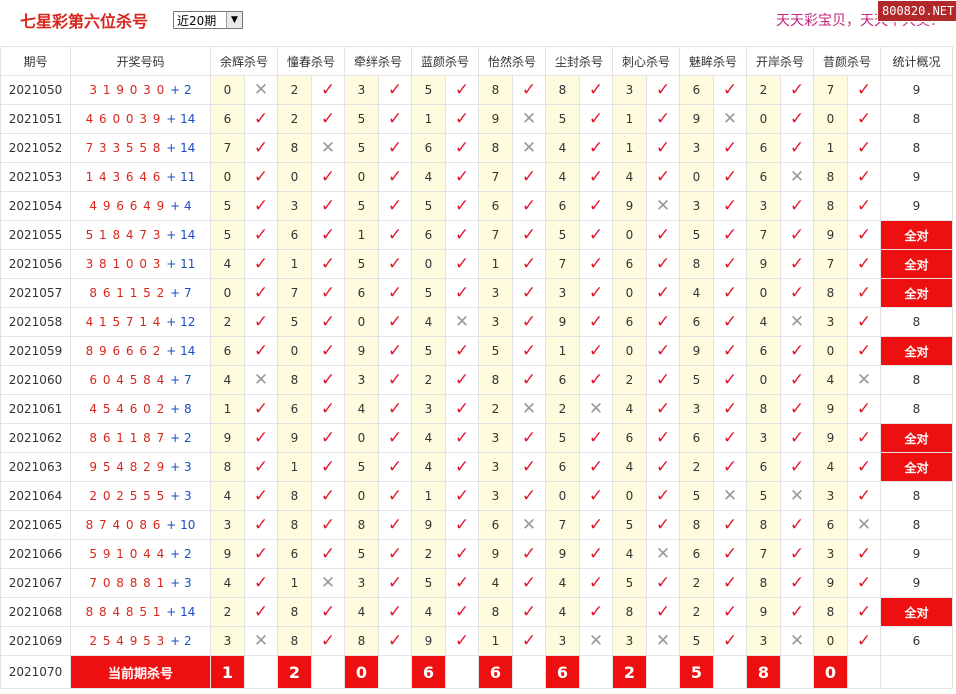  Describe the element at coordinates (123, 148) in the screenshot. I see `draw-numbers: 7 3 3 5 5 8` at that location.